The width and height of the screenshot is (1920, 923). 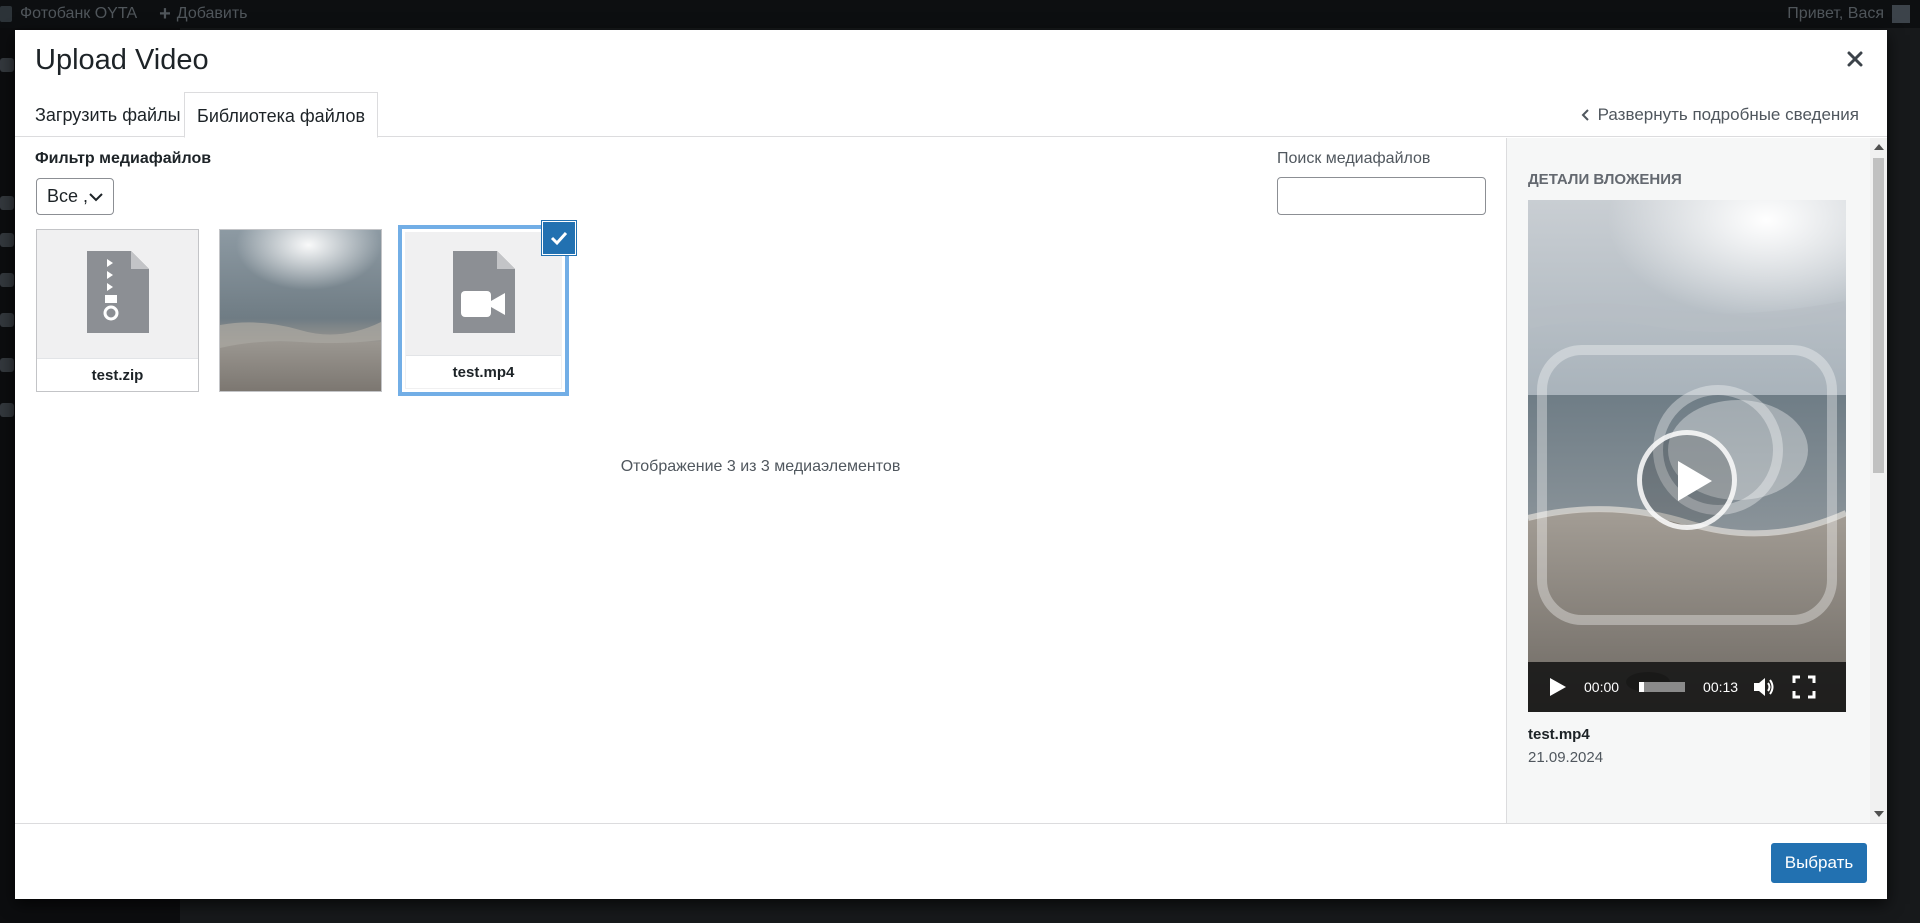 What do you see at coordinates (1641, 687) in the screenshot?
I see `progress-fill` at bounding box center [1641, 687].